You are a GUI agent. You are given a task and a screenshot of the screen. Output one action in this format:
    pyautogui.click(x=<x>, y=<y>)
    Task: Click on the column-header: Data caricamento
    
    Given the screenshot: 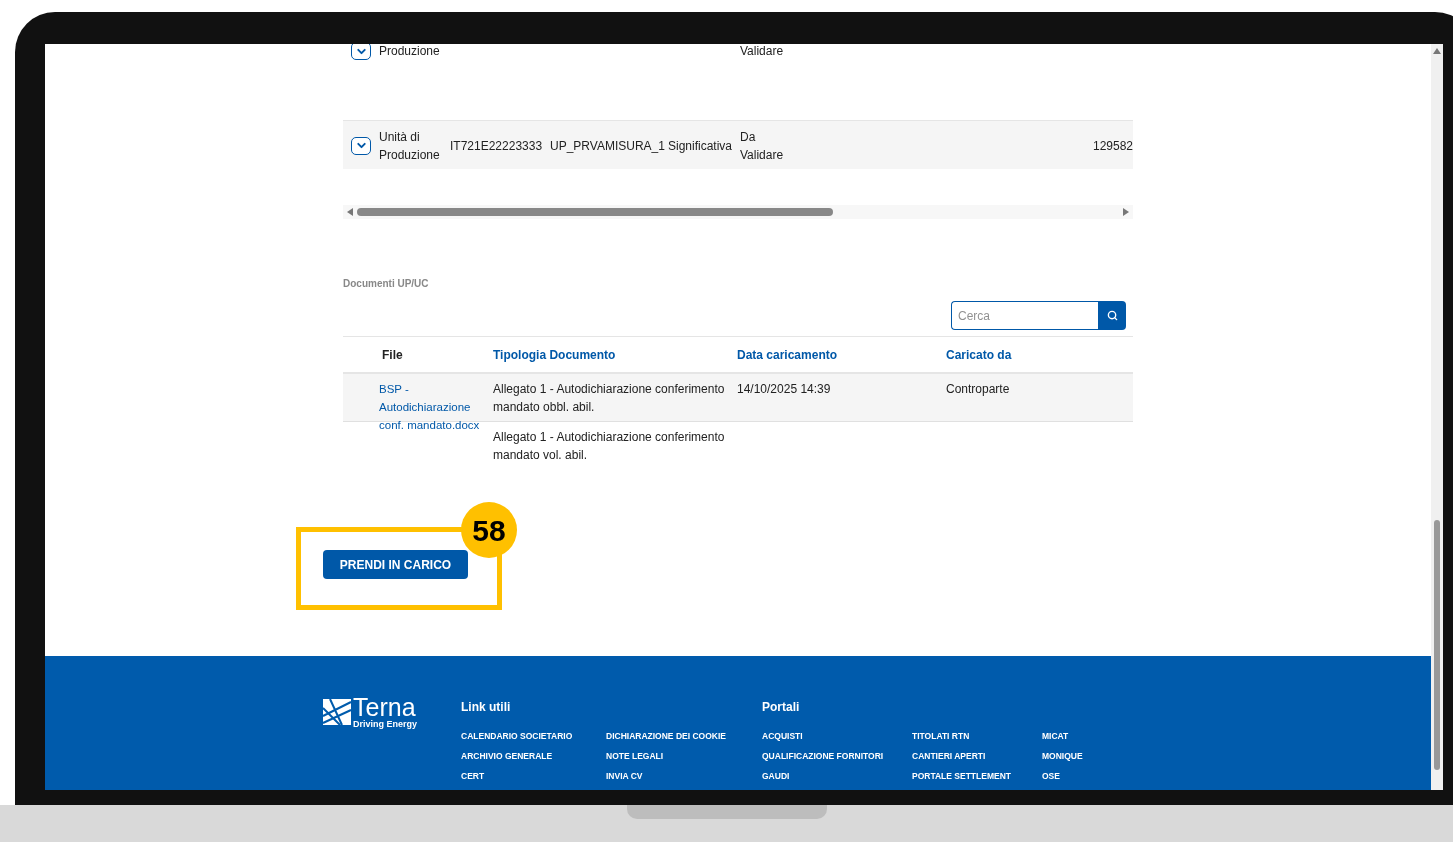 What is the action you would take?
    pyautogui.click(x=787, y=354)
    